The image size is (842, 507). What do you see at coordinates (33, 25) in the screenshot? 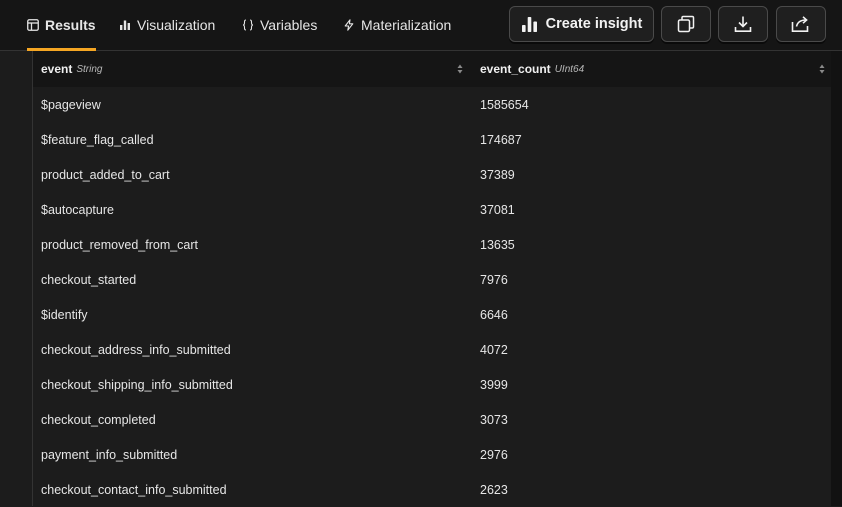
I see `table-icon` at bounding box center [33, 25].